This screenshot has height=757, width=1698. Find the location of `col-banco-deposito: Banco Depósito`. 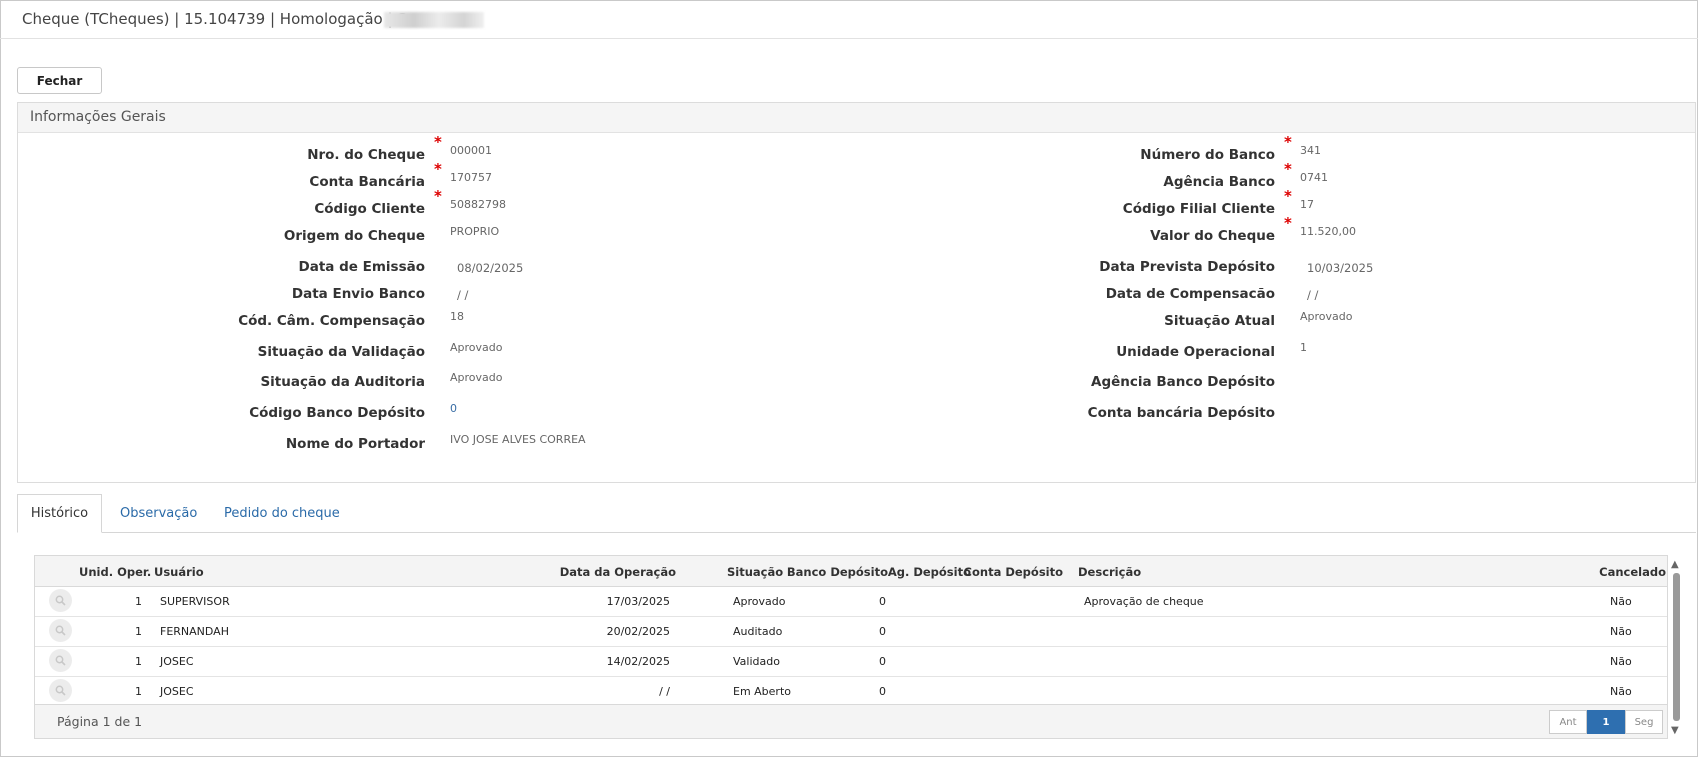

col-banco-deposito: Banco Depósito is located at coordinates (837, 572).